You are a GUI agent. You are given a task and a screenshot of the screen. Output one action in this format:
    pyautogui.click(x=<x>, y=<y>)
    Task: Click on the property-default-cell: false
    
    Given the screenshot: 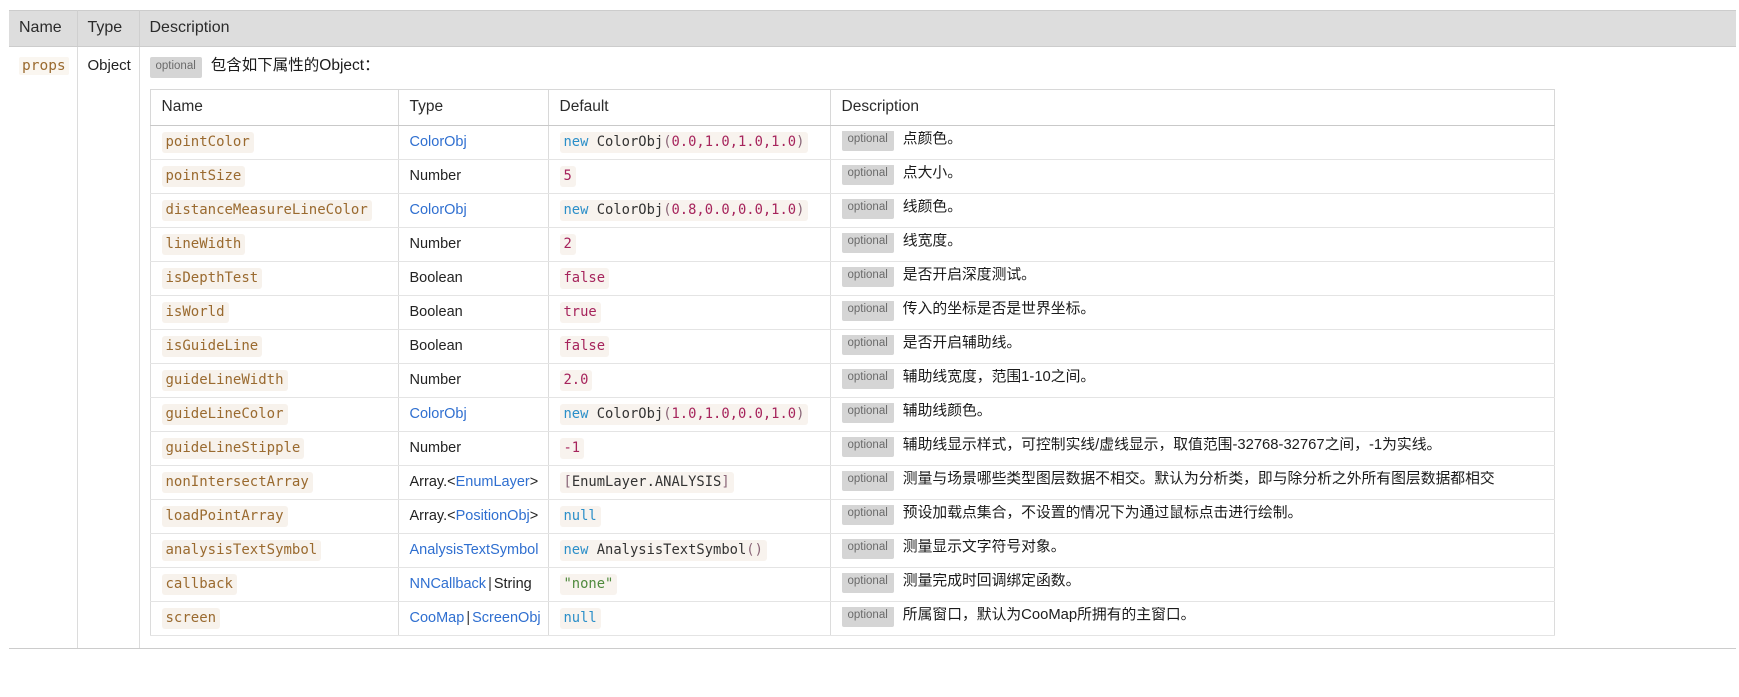 What is the action you would take?
    pyautogui.click(x=689, y=346)
    